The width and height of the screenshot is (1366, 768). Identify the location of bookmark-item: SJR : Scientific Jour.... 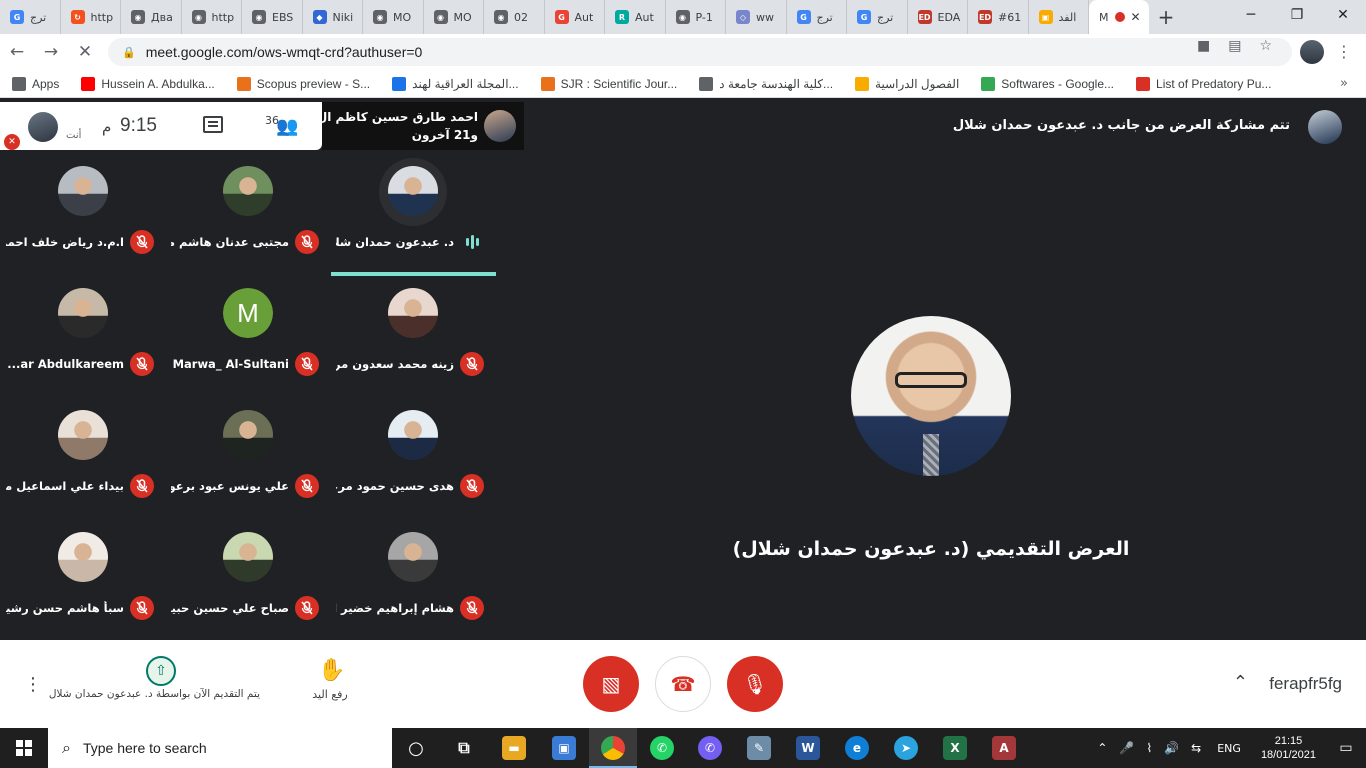
(608, 83).